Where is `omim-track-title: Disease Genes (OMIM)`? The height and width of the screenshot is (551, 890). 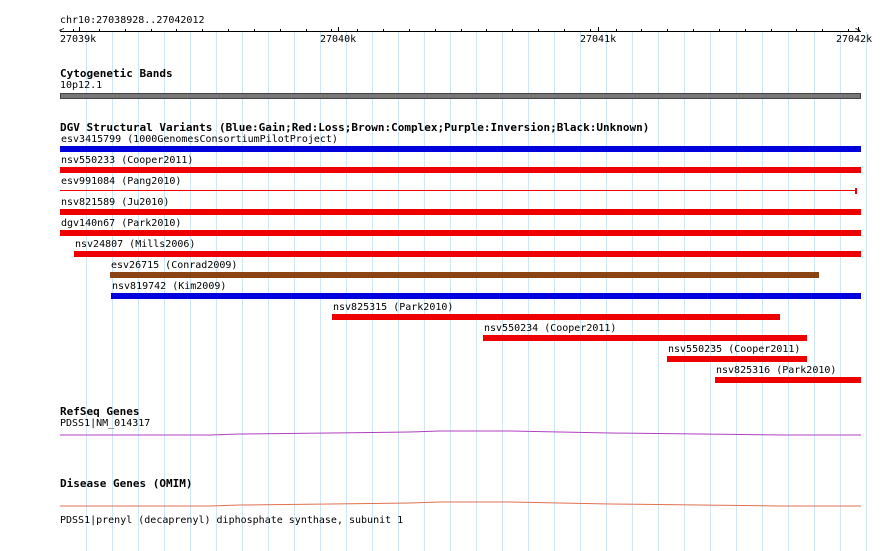
omim-track-title: Disease Genes (OMIM) is located at coordinates (126, 483).